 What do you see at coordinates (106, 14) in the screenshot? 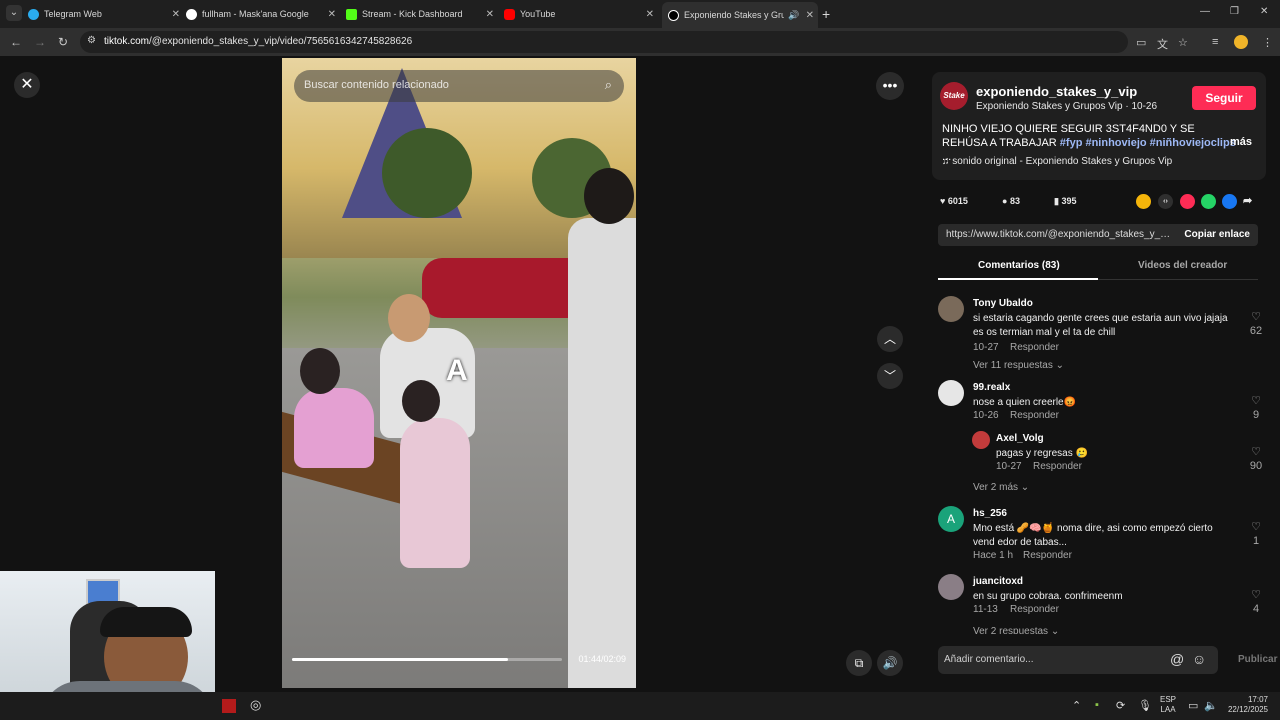
I see `tab-telegram: Telegram Web ✕` at bounding box center [106, 14].